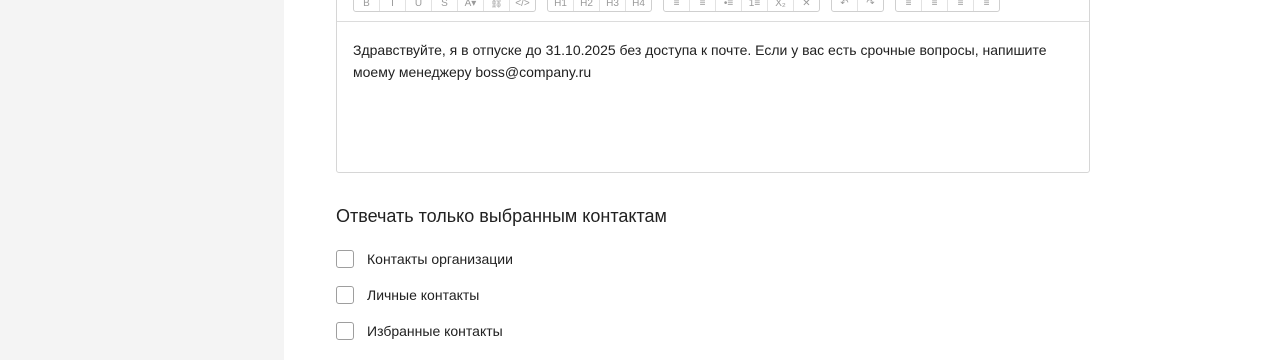 This screenshot has height=360, width=1280. I want to click on align-center-icon: ≡, so click(935, 5).